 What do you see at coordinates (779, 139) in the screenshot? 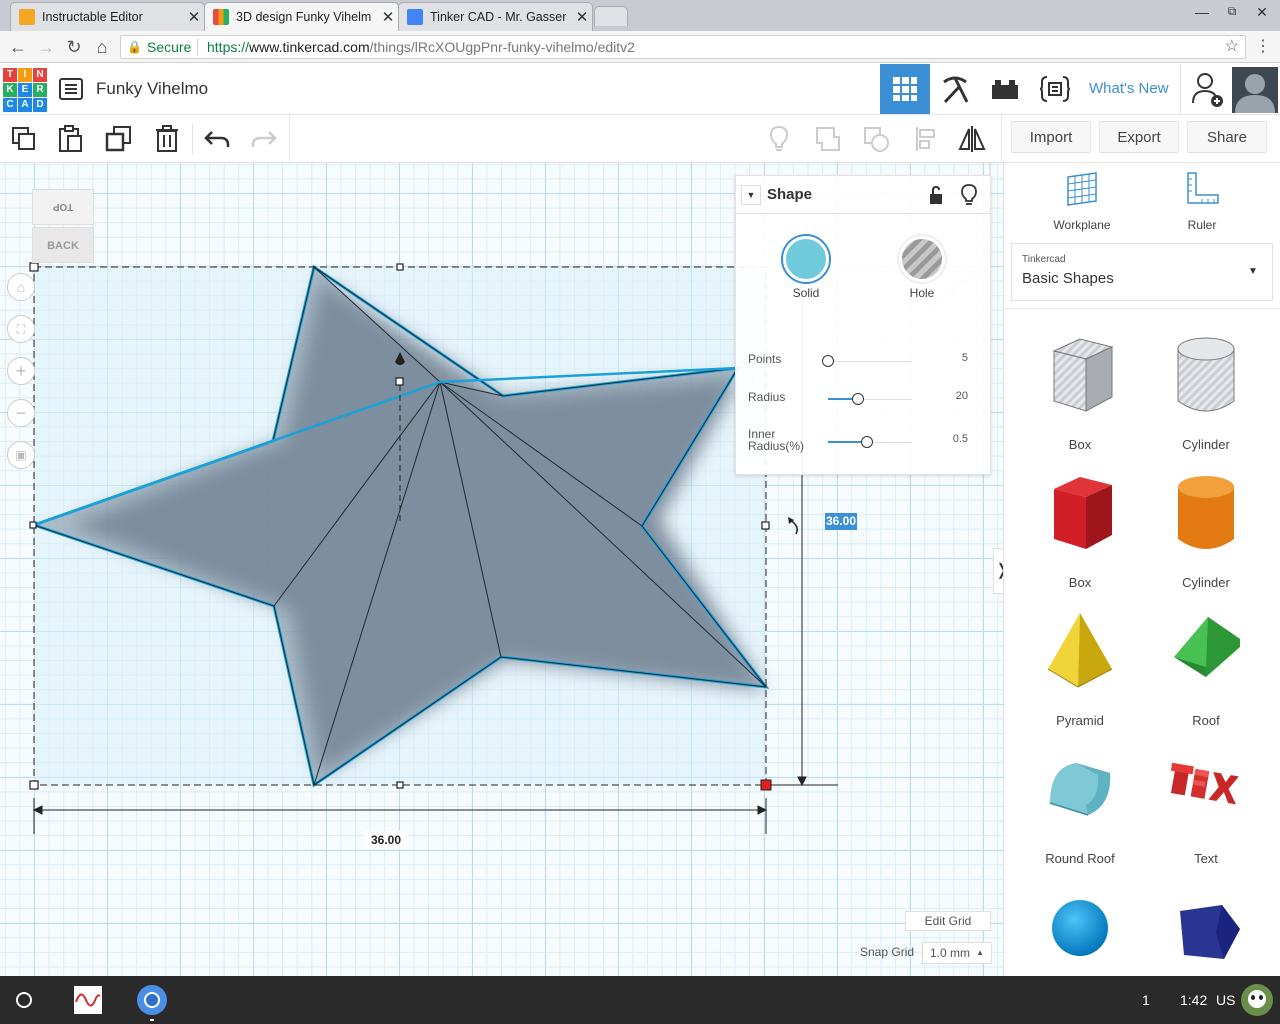
I see `lightbulb-icon` at bounding box center [779, 139].